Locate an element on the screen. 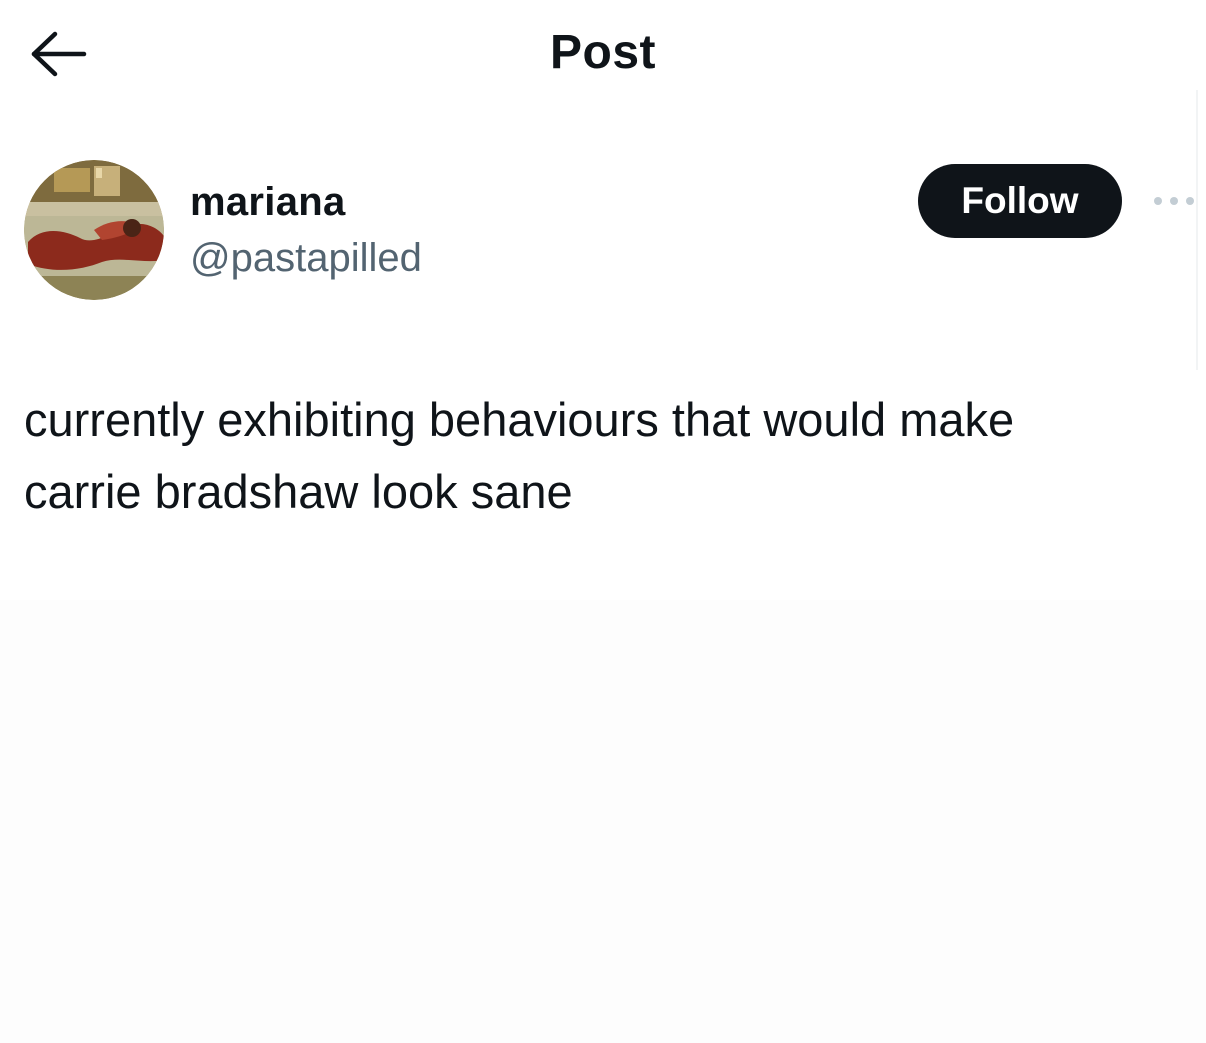  more-options-button is located at coordinates (1174, 201).